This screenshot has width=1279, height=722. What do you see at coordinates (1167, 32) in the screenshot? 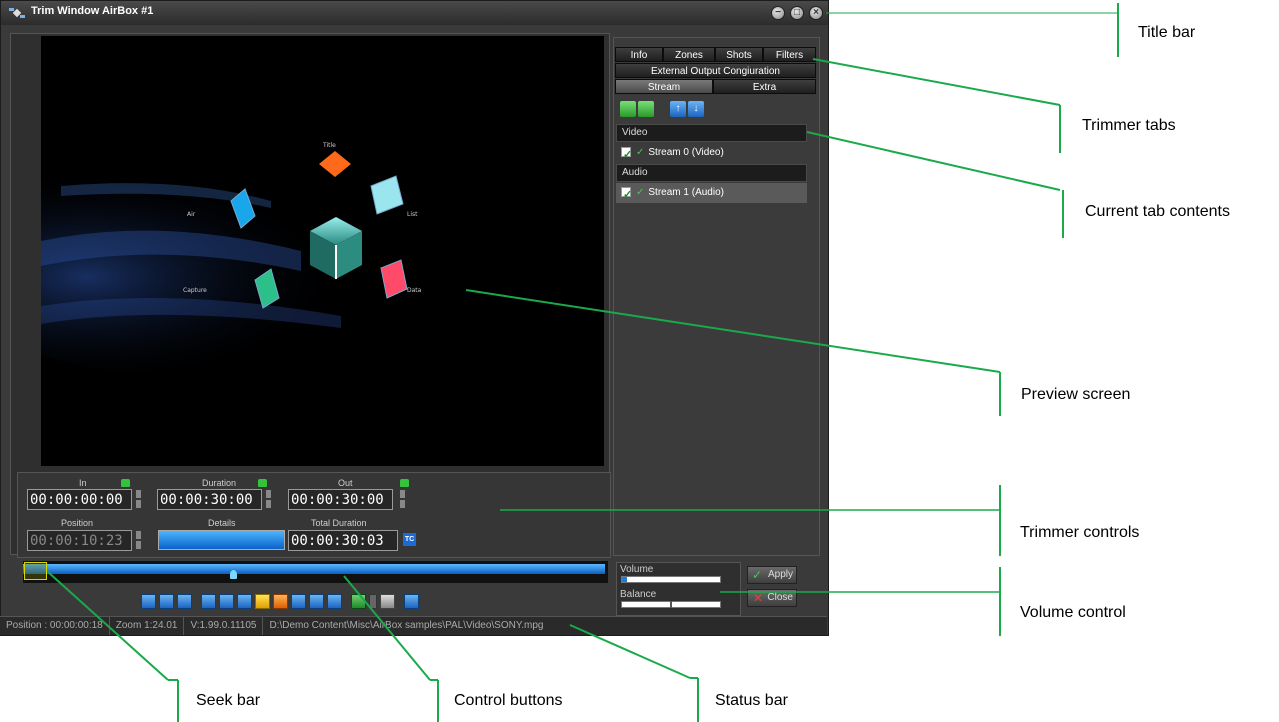
I see `callout-title-bar: Title bar` at bounding box center [1167, 32].